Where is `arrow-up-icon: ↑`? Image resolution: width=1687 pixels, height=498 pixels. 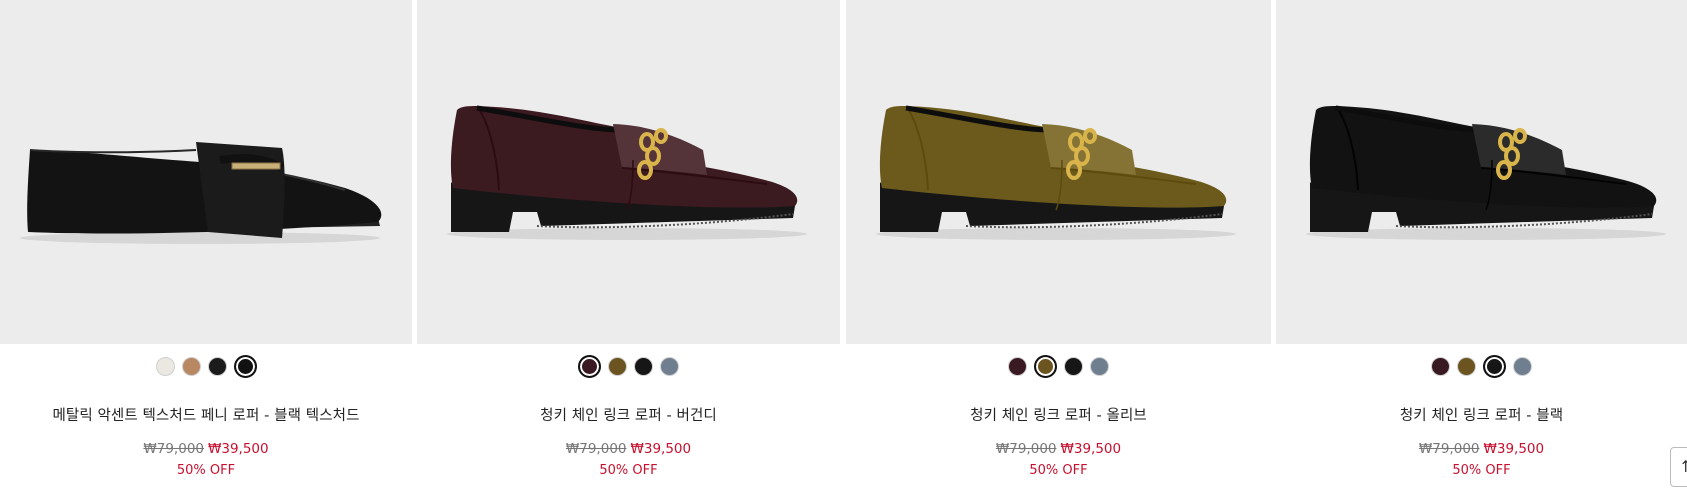 arrow-up-icon: ↑ is located at coordinates (1683, 466).